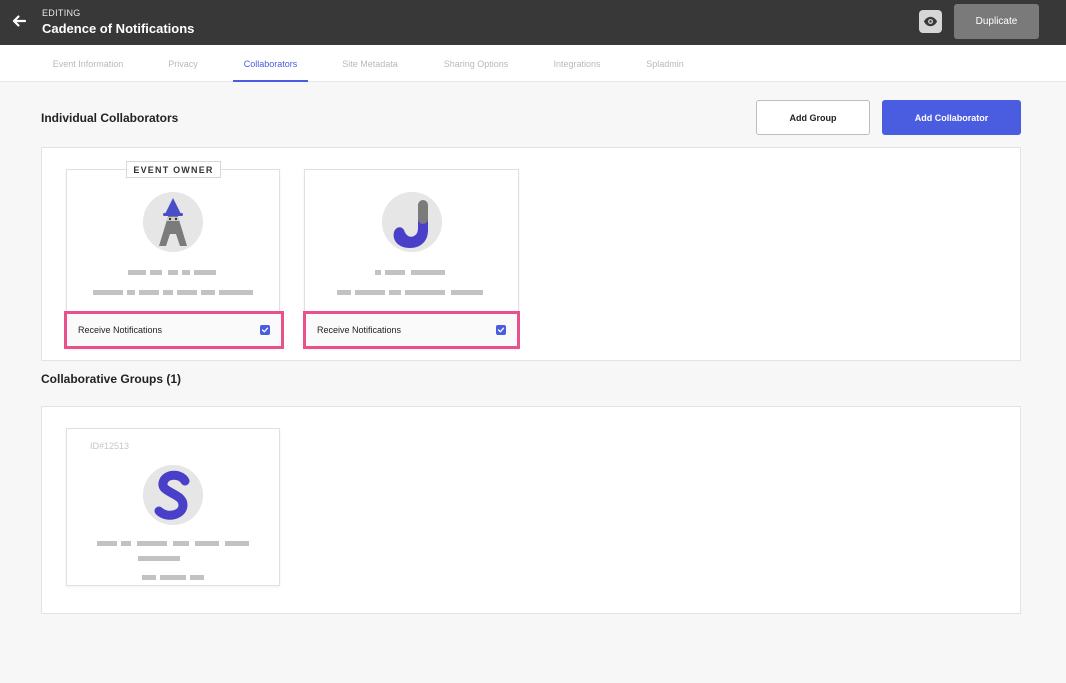 This screenshot has height=683, width=1066. Describe the element at coordinates (665, 63) in the screenshot. I see `tab-spladmin: Spladmin` at that location.